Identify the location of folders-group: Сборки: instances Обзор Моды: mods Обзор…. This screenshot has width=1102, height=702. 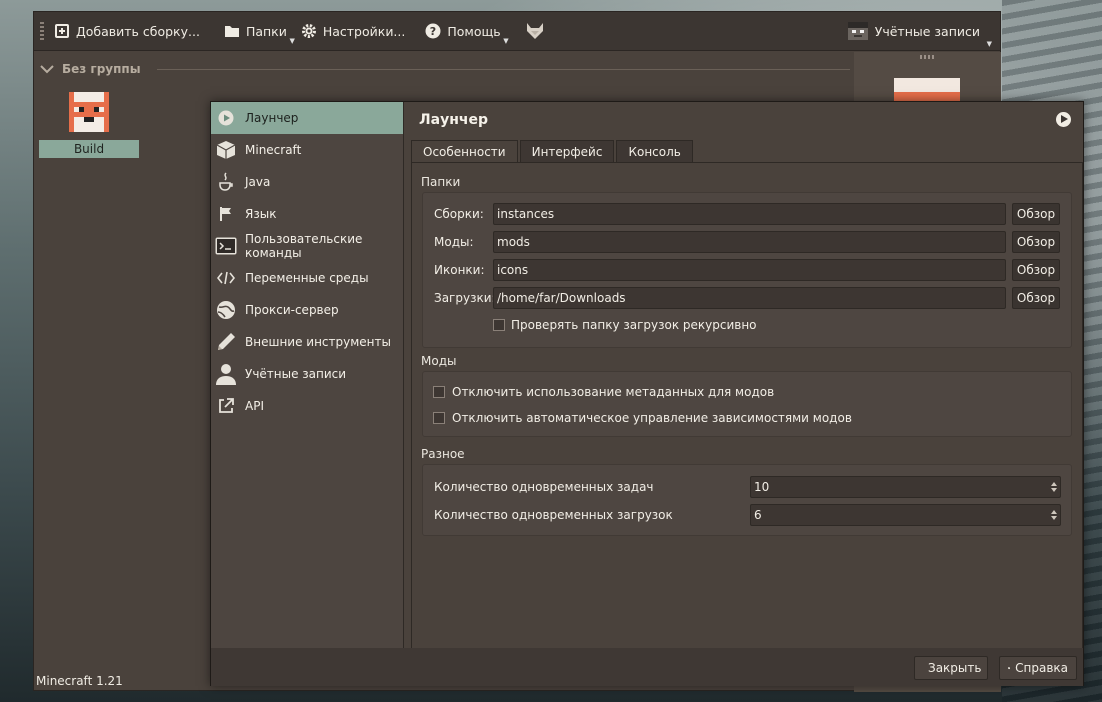
(747, 270).